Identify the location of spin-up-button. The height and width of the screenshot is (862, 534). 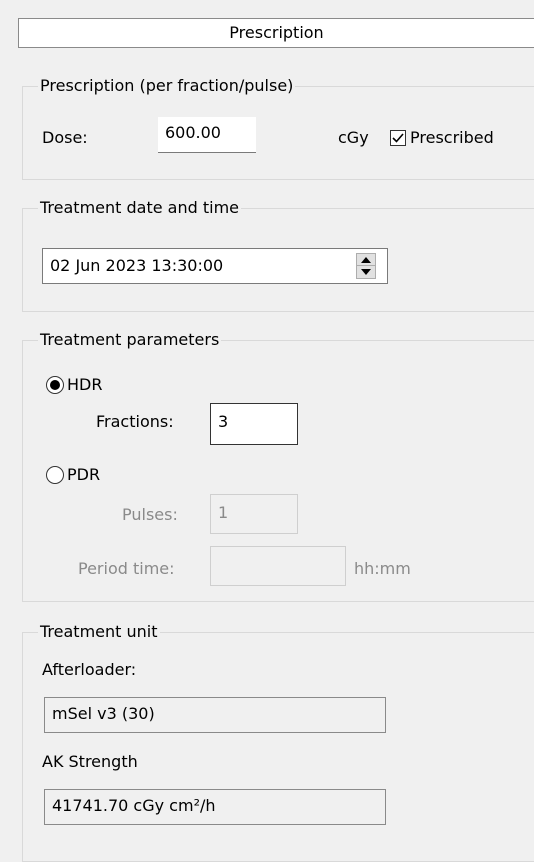
(366, 260).